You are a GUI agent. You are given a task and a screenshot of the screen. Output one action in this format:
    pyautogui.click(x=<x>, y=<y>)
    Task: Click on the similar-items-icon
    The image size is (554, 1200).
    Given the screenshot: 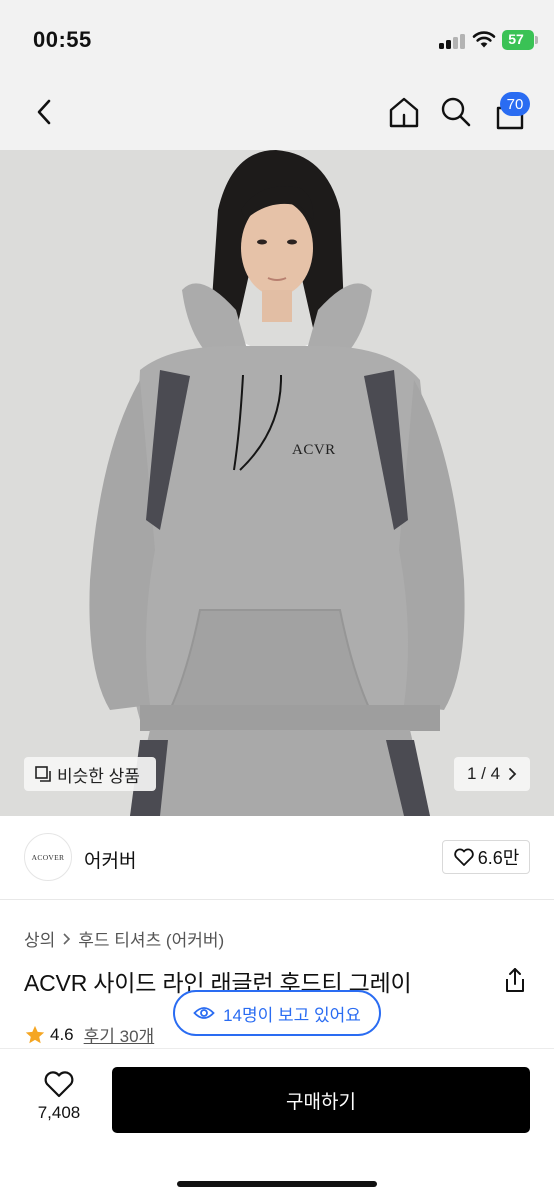 What is the action you would take?
    pyautogui.click(x=43, y=774)
    